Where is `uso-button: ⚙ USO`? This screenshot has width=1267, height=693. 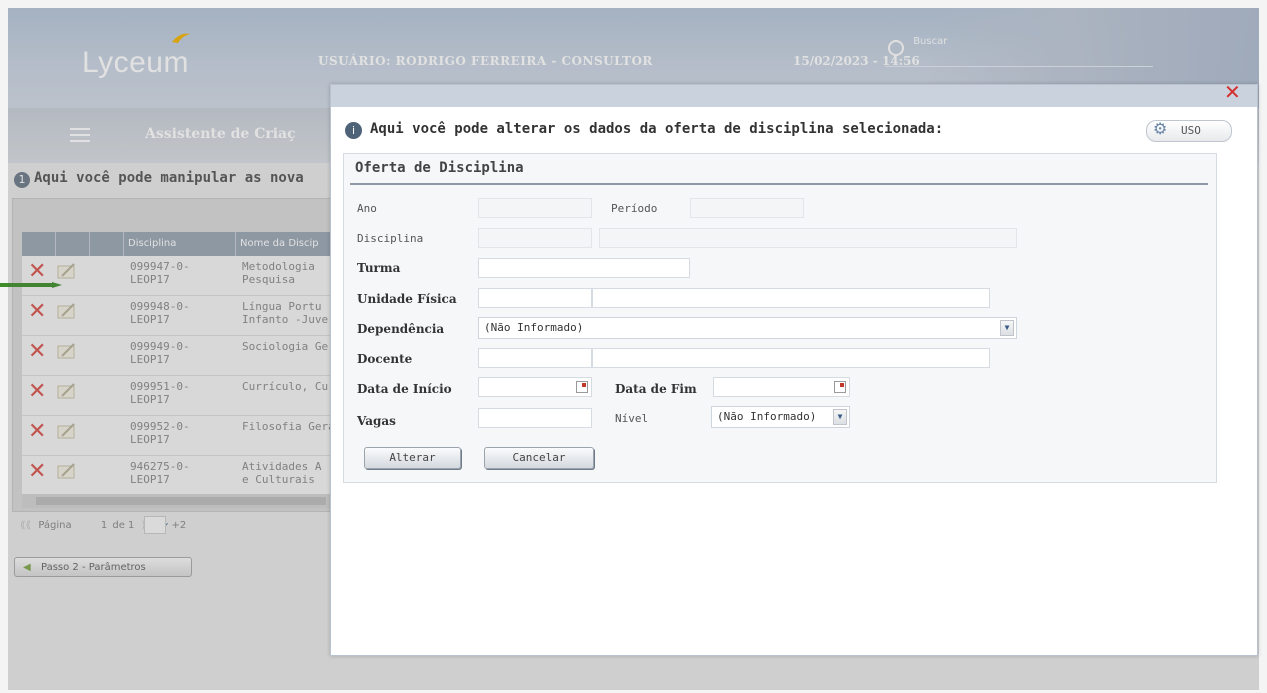 uso-button: ⚙ USO is located at coordinates (1189, 130).